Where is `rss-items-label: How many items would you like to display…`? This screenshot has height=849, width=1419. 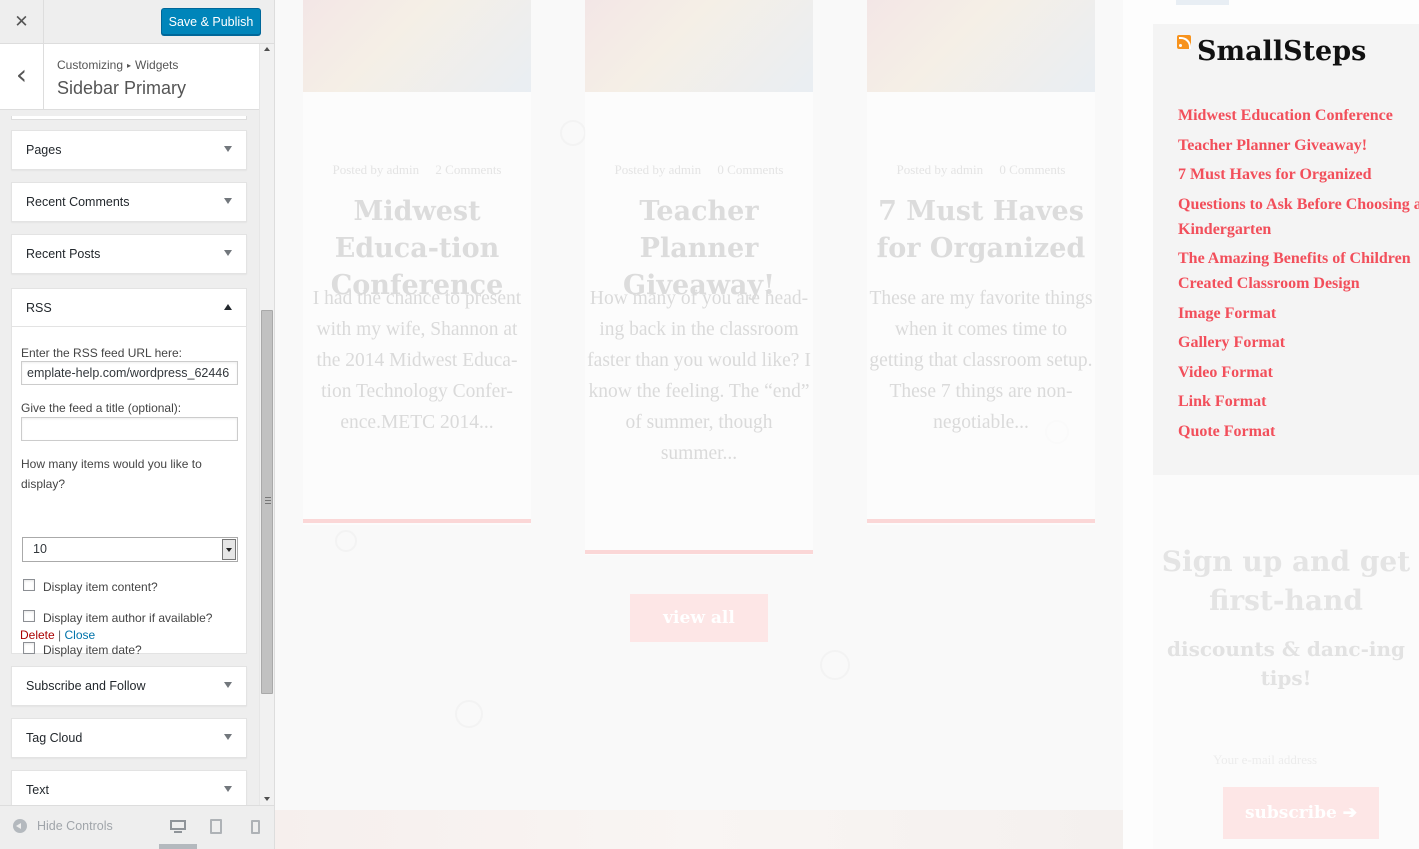 rss-items-label: How many items would you like to display… is located at coordinates (111, 474).